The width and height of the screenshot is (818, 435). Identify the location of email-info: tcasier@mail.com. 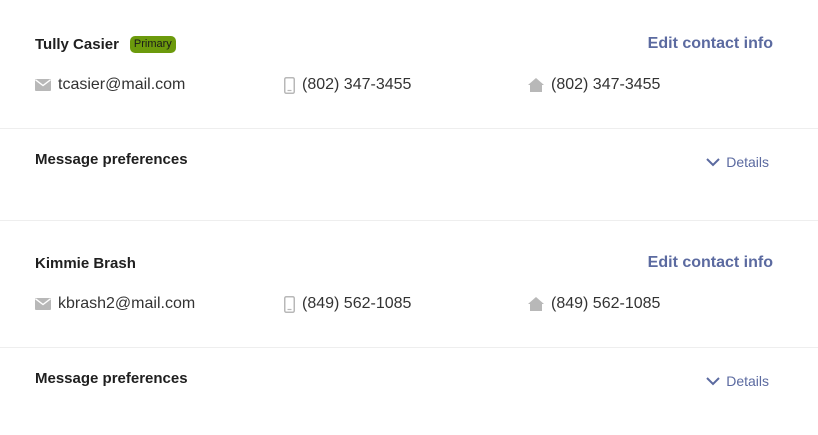
(110, 85).